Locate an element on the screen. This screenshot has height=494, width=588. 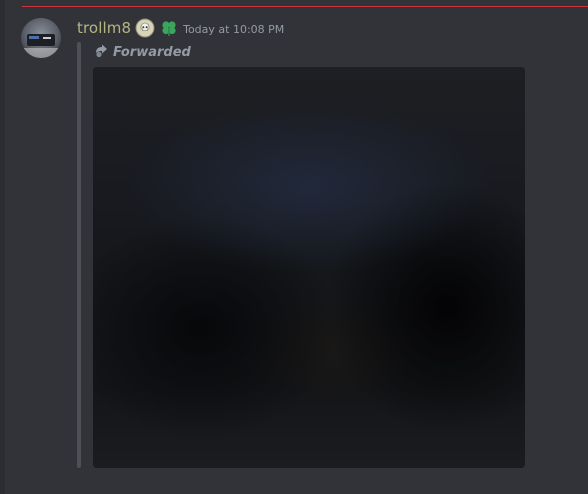
username: trollm8 is located at coordinates (104, 28).